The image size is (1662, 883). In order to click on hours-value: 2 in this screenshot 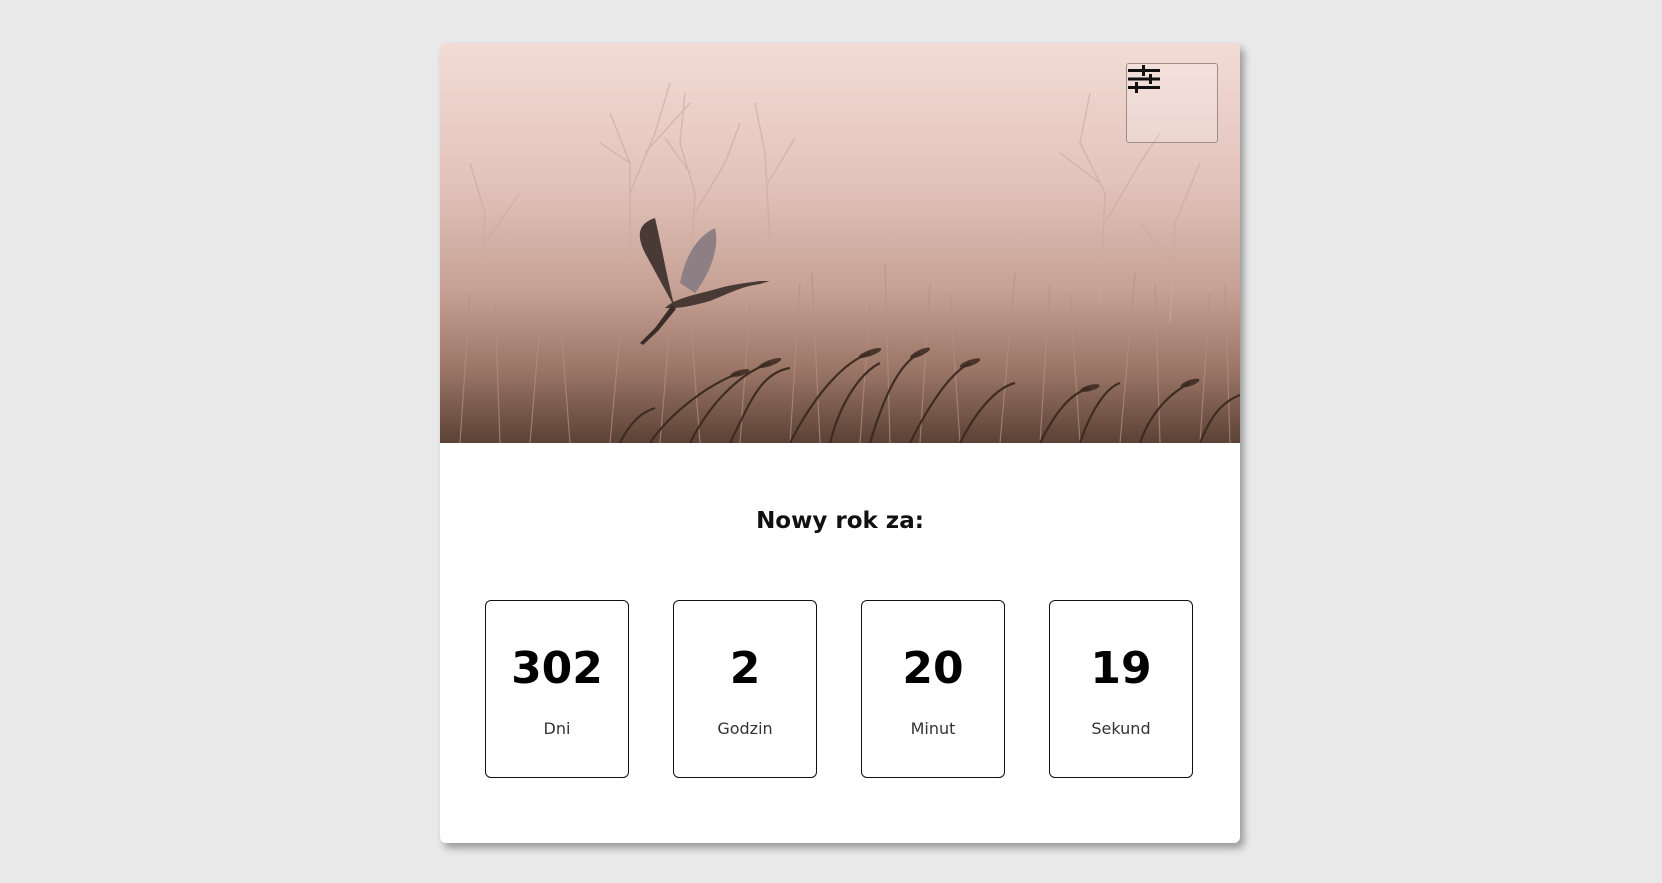, I will do `click(745, 668)`.